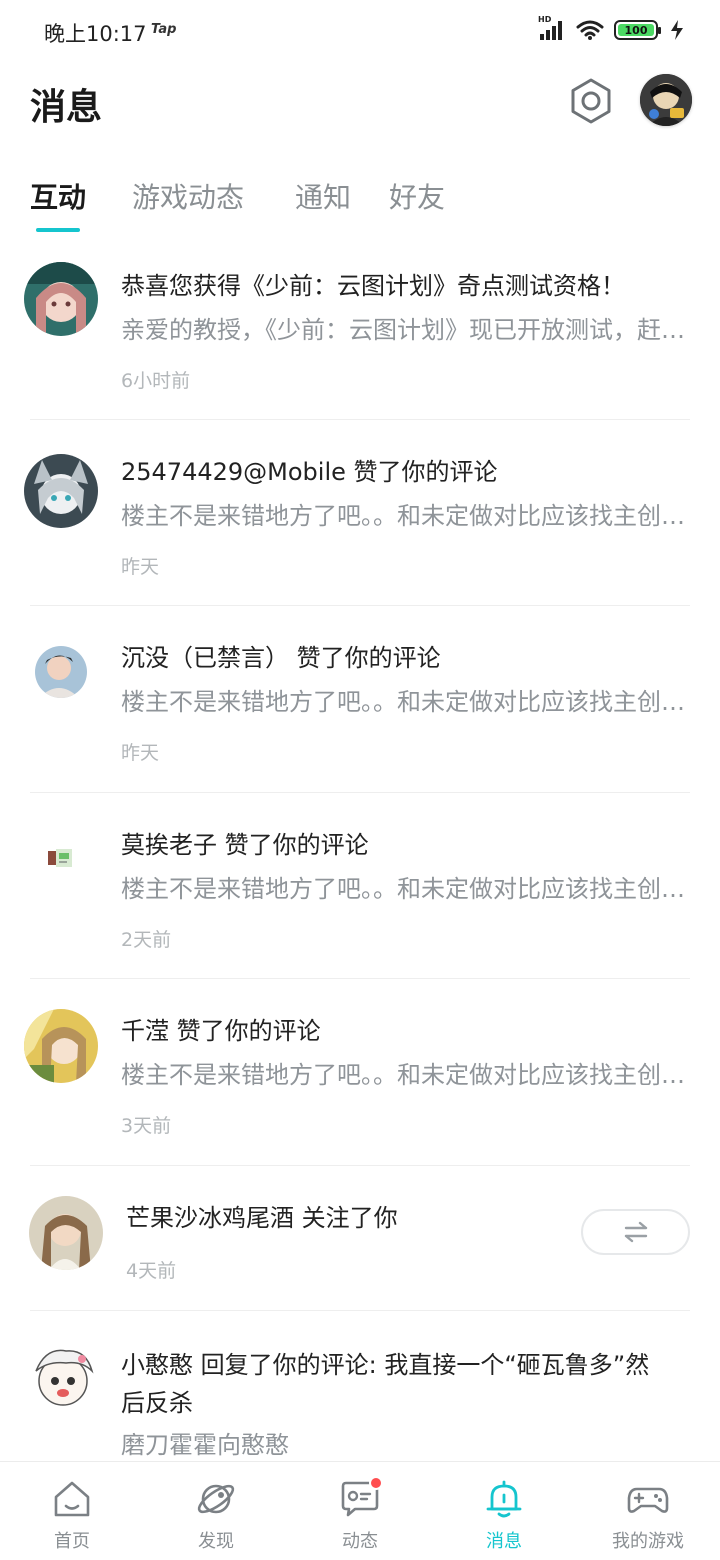 Image resolution: width=720 pixels, height=1560 pixels. I want to click on message-time: 2天前, so click(146, 940).